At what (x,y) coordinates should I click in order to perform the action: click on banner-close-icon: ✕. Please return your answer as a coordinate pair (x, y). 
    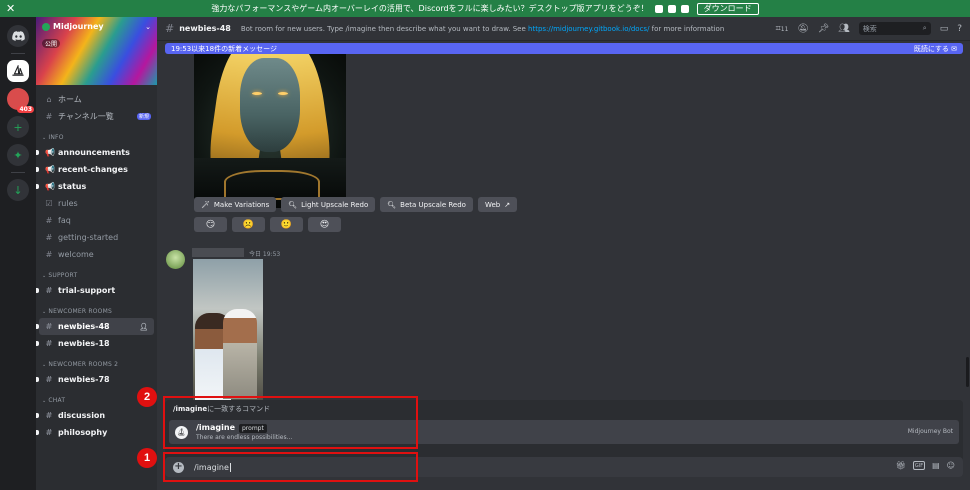
    Looking at the image, I should click on (10, 8).